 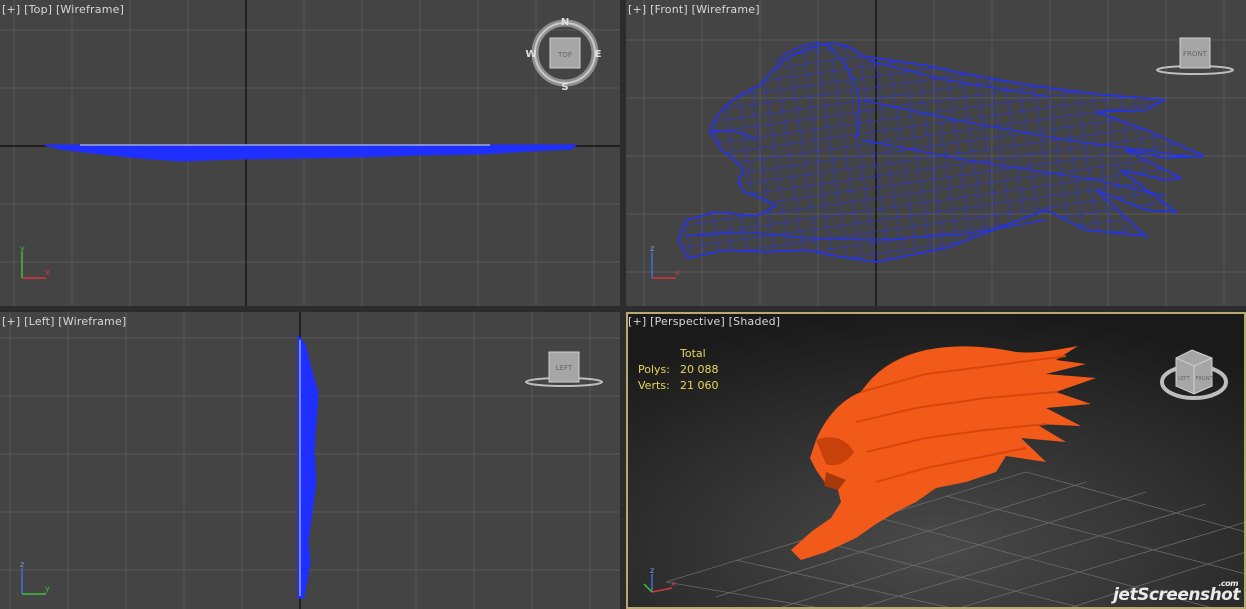 I want to click on viewport-label: [+] [Perspective] [Shaded], so click(x=704, y=321).